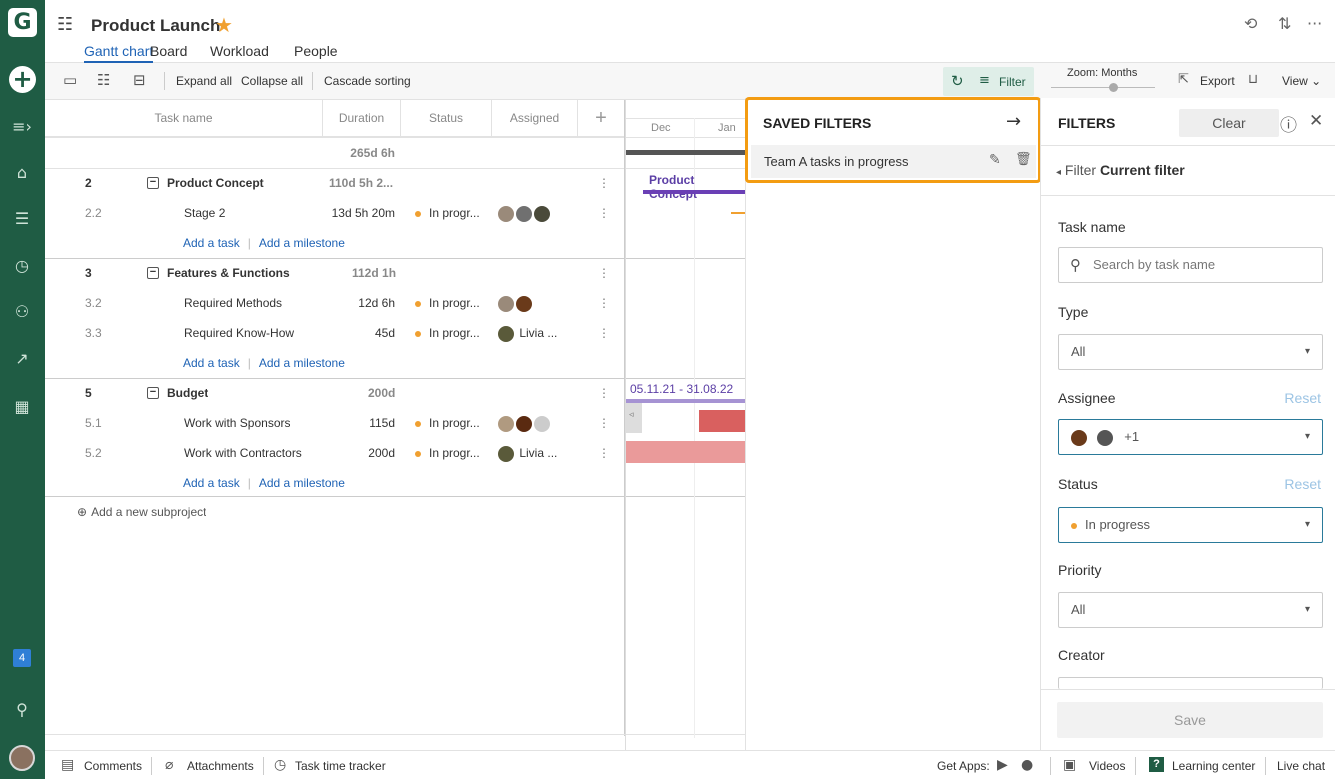 This screenshot has height=779, width=1335. Describe the element at coordinates (1288, 123) in the screenshot. I see `help-icon: ⓘ` at that location.